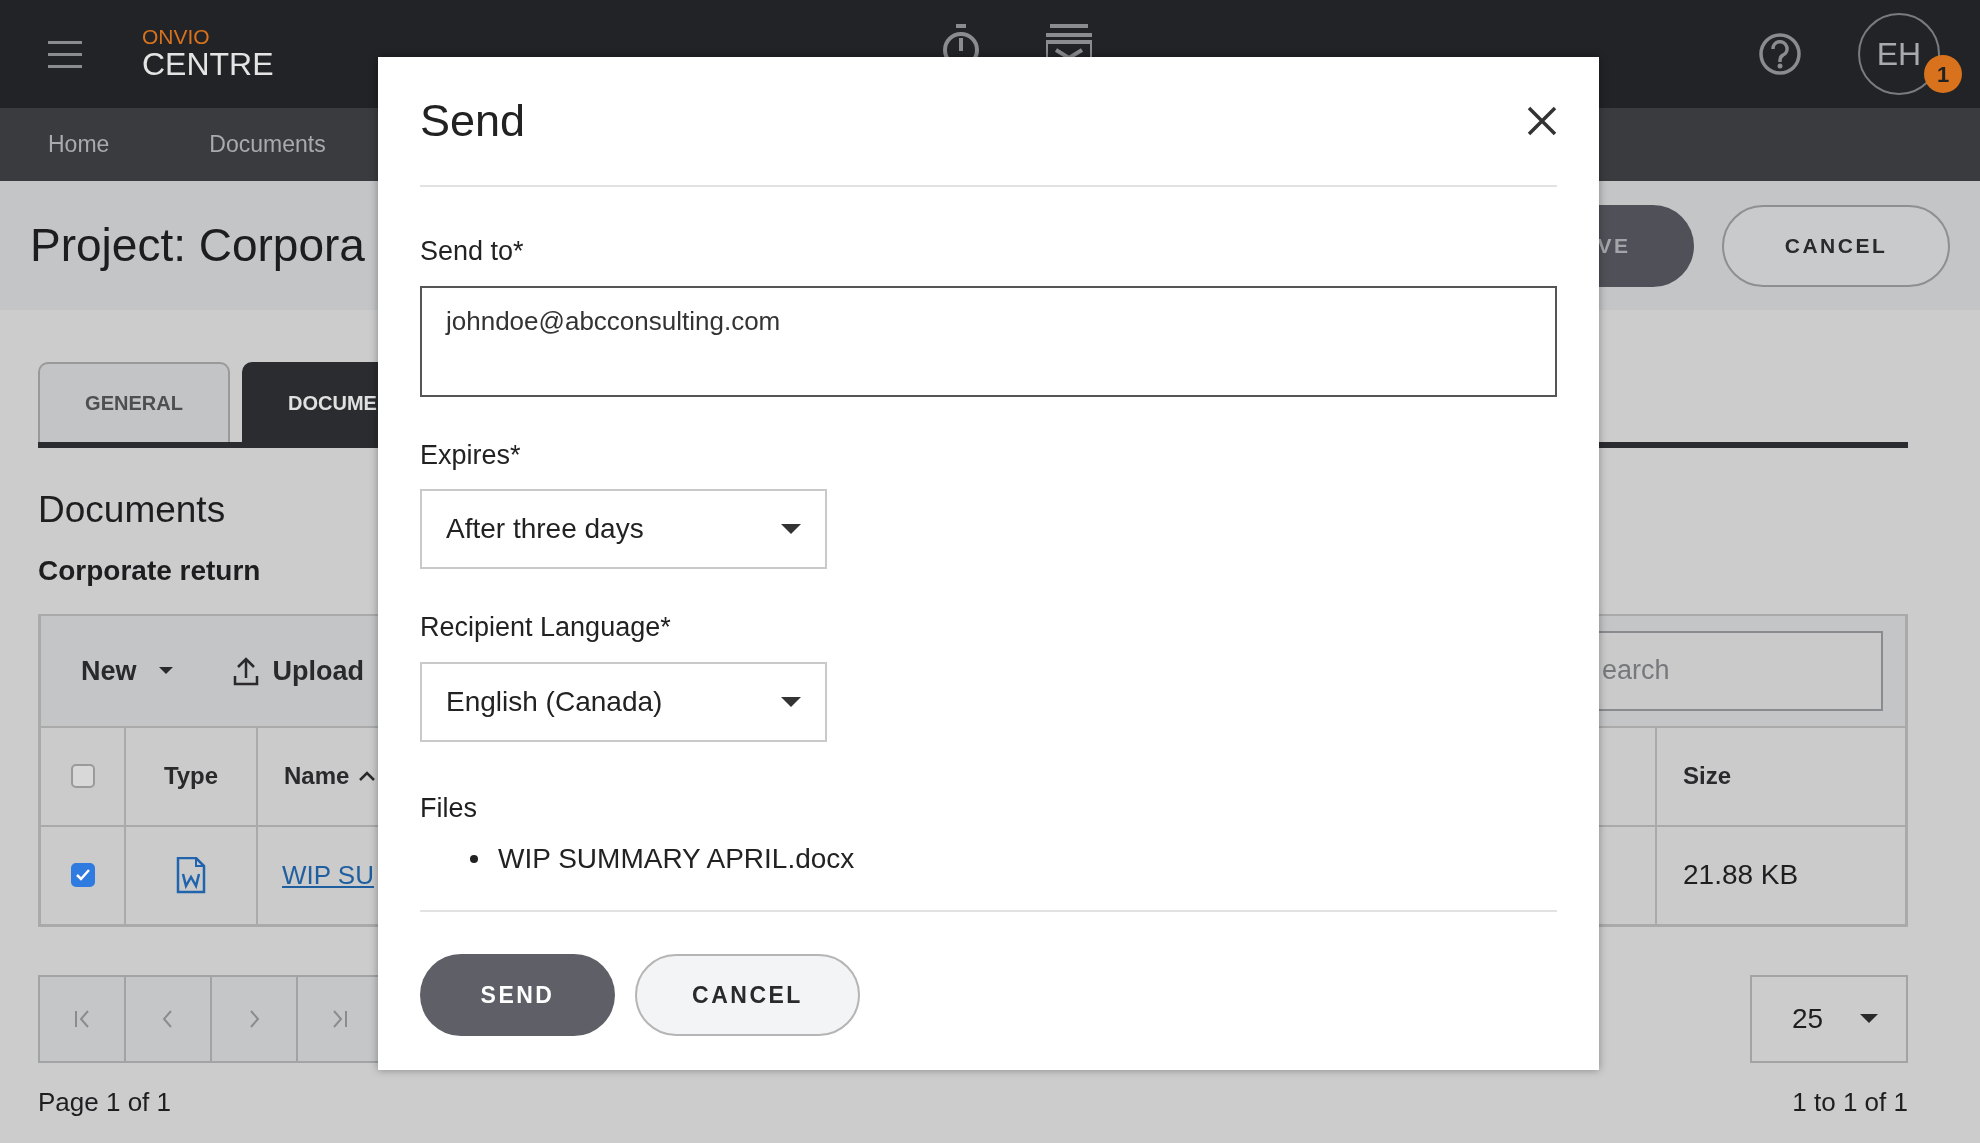 This screenshot has height=1143, width=1980. What do you see at coordinates (267, 144) in the screenshot?
I see `nav-link: Documents` at bounding box center [267, 144].